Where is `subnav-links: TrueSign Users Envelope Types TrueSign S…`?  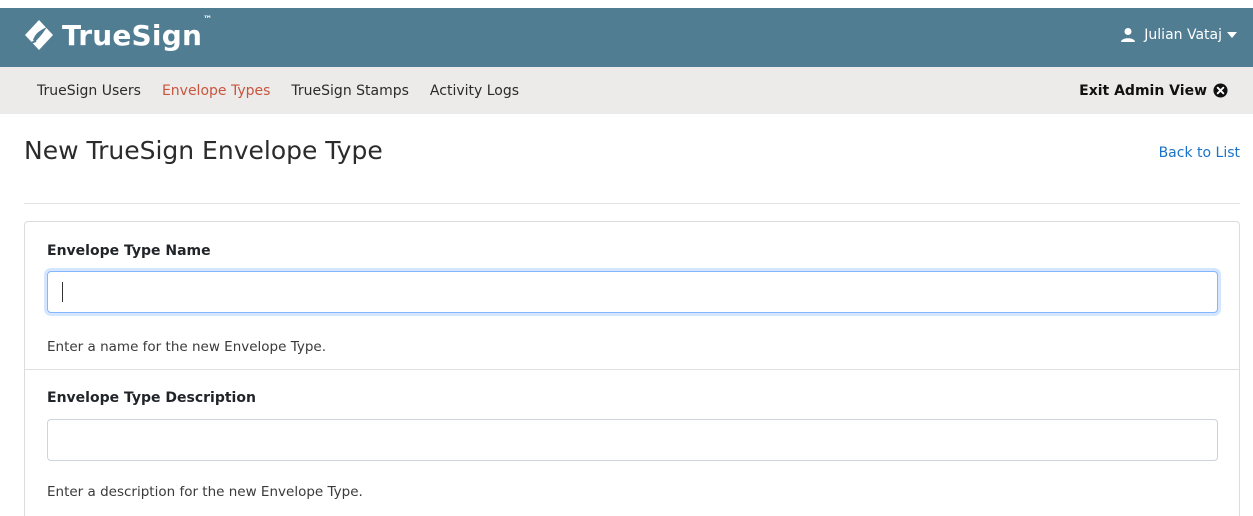
subnav-links: TrueSign Users Envelope Types TrueSign S… is located at coordinates (288, 90).